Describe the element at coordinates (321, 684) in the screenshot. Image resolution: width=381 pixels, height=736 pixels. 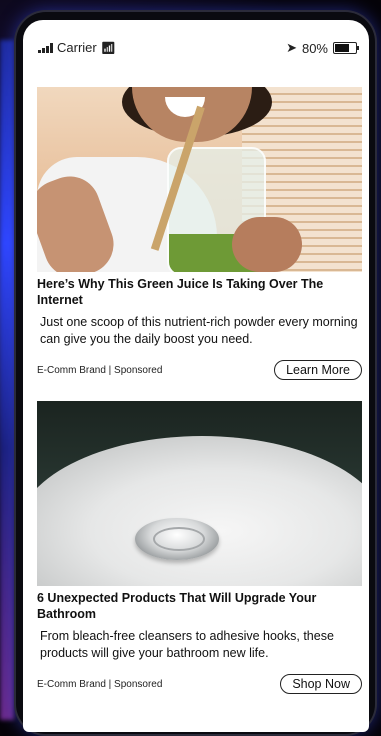
I see `shop-now-button: Shop Now` at that location.